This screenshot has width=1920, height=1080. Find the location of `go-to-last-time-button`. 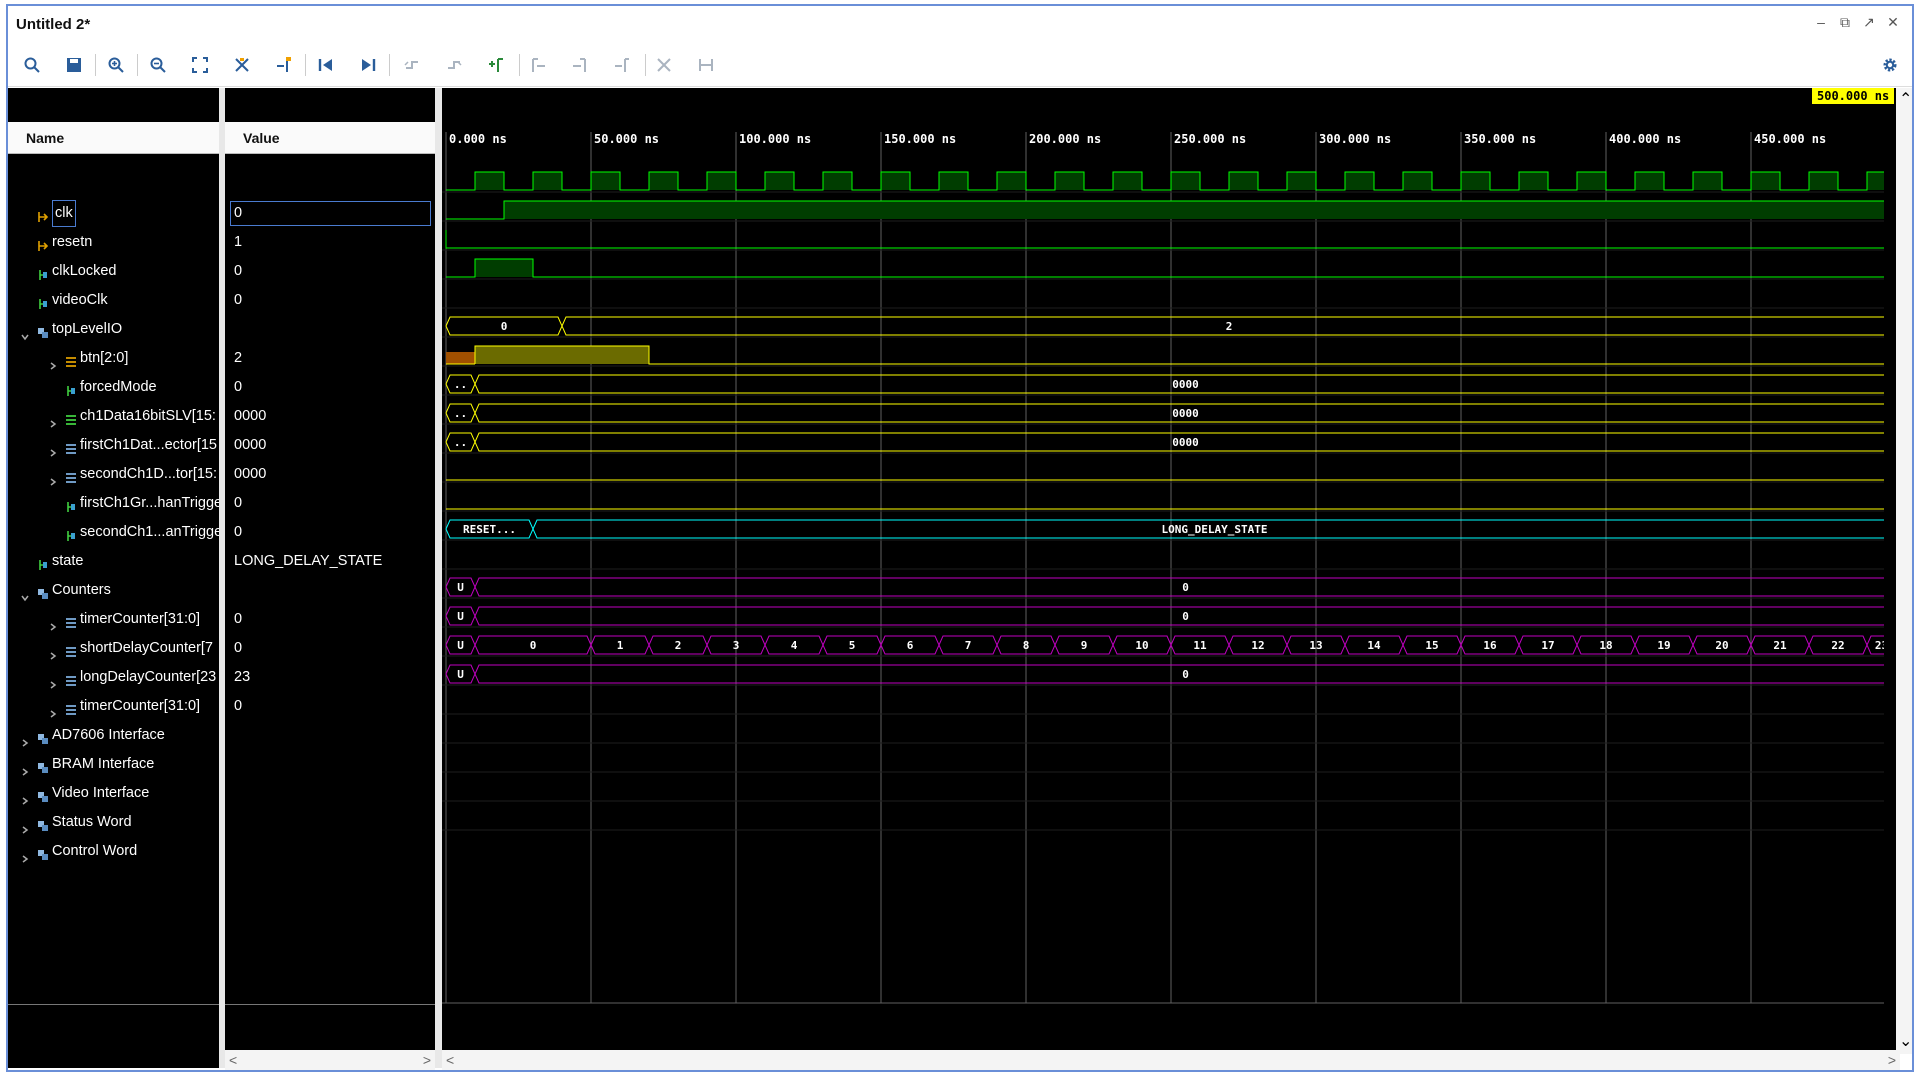

go-to-last-time-button is located at coordinates (368, 65).